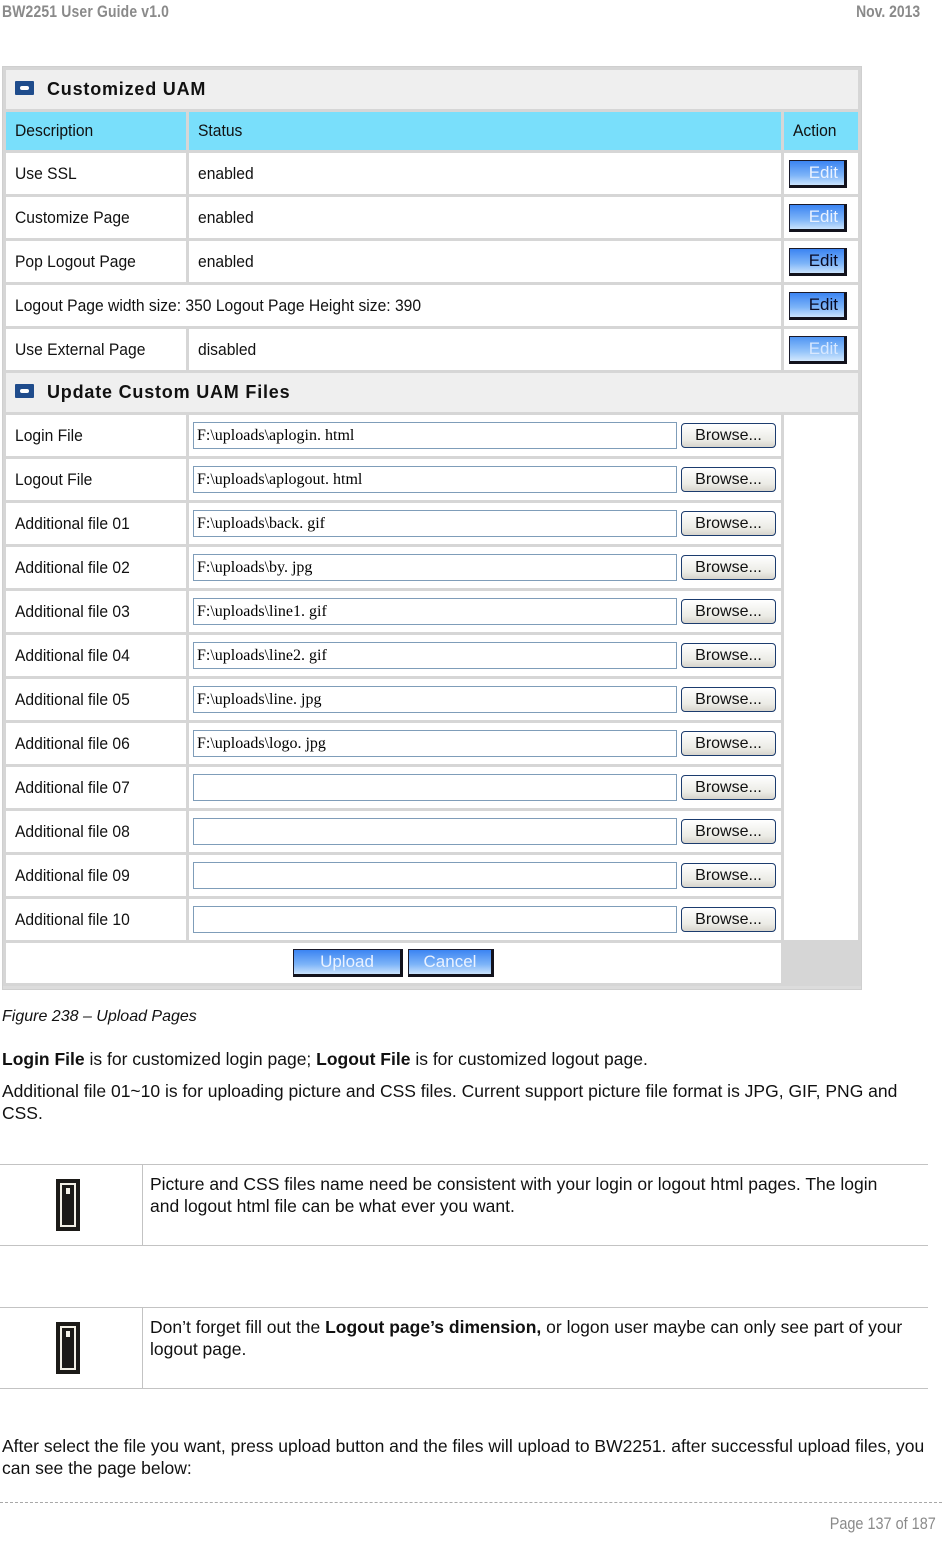  What do you see at coordinates (435, 743) in the screenshot?
I see `file-path-input: F:\uploads\logo. jpg` at bounding box center [435, 743].